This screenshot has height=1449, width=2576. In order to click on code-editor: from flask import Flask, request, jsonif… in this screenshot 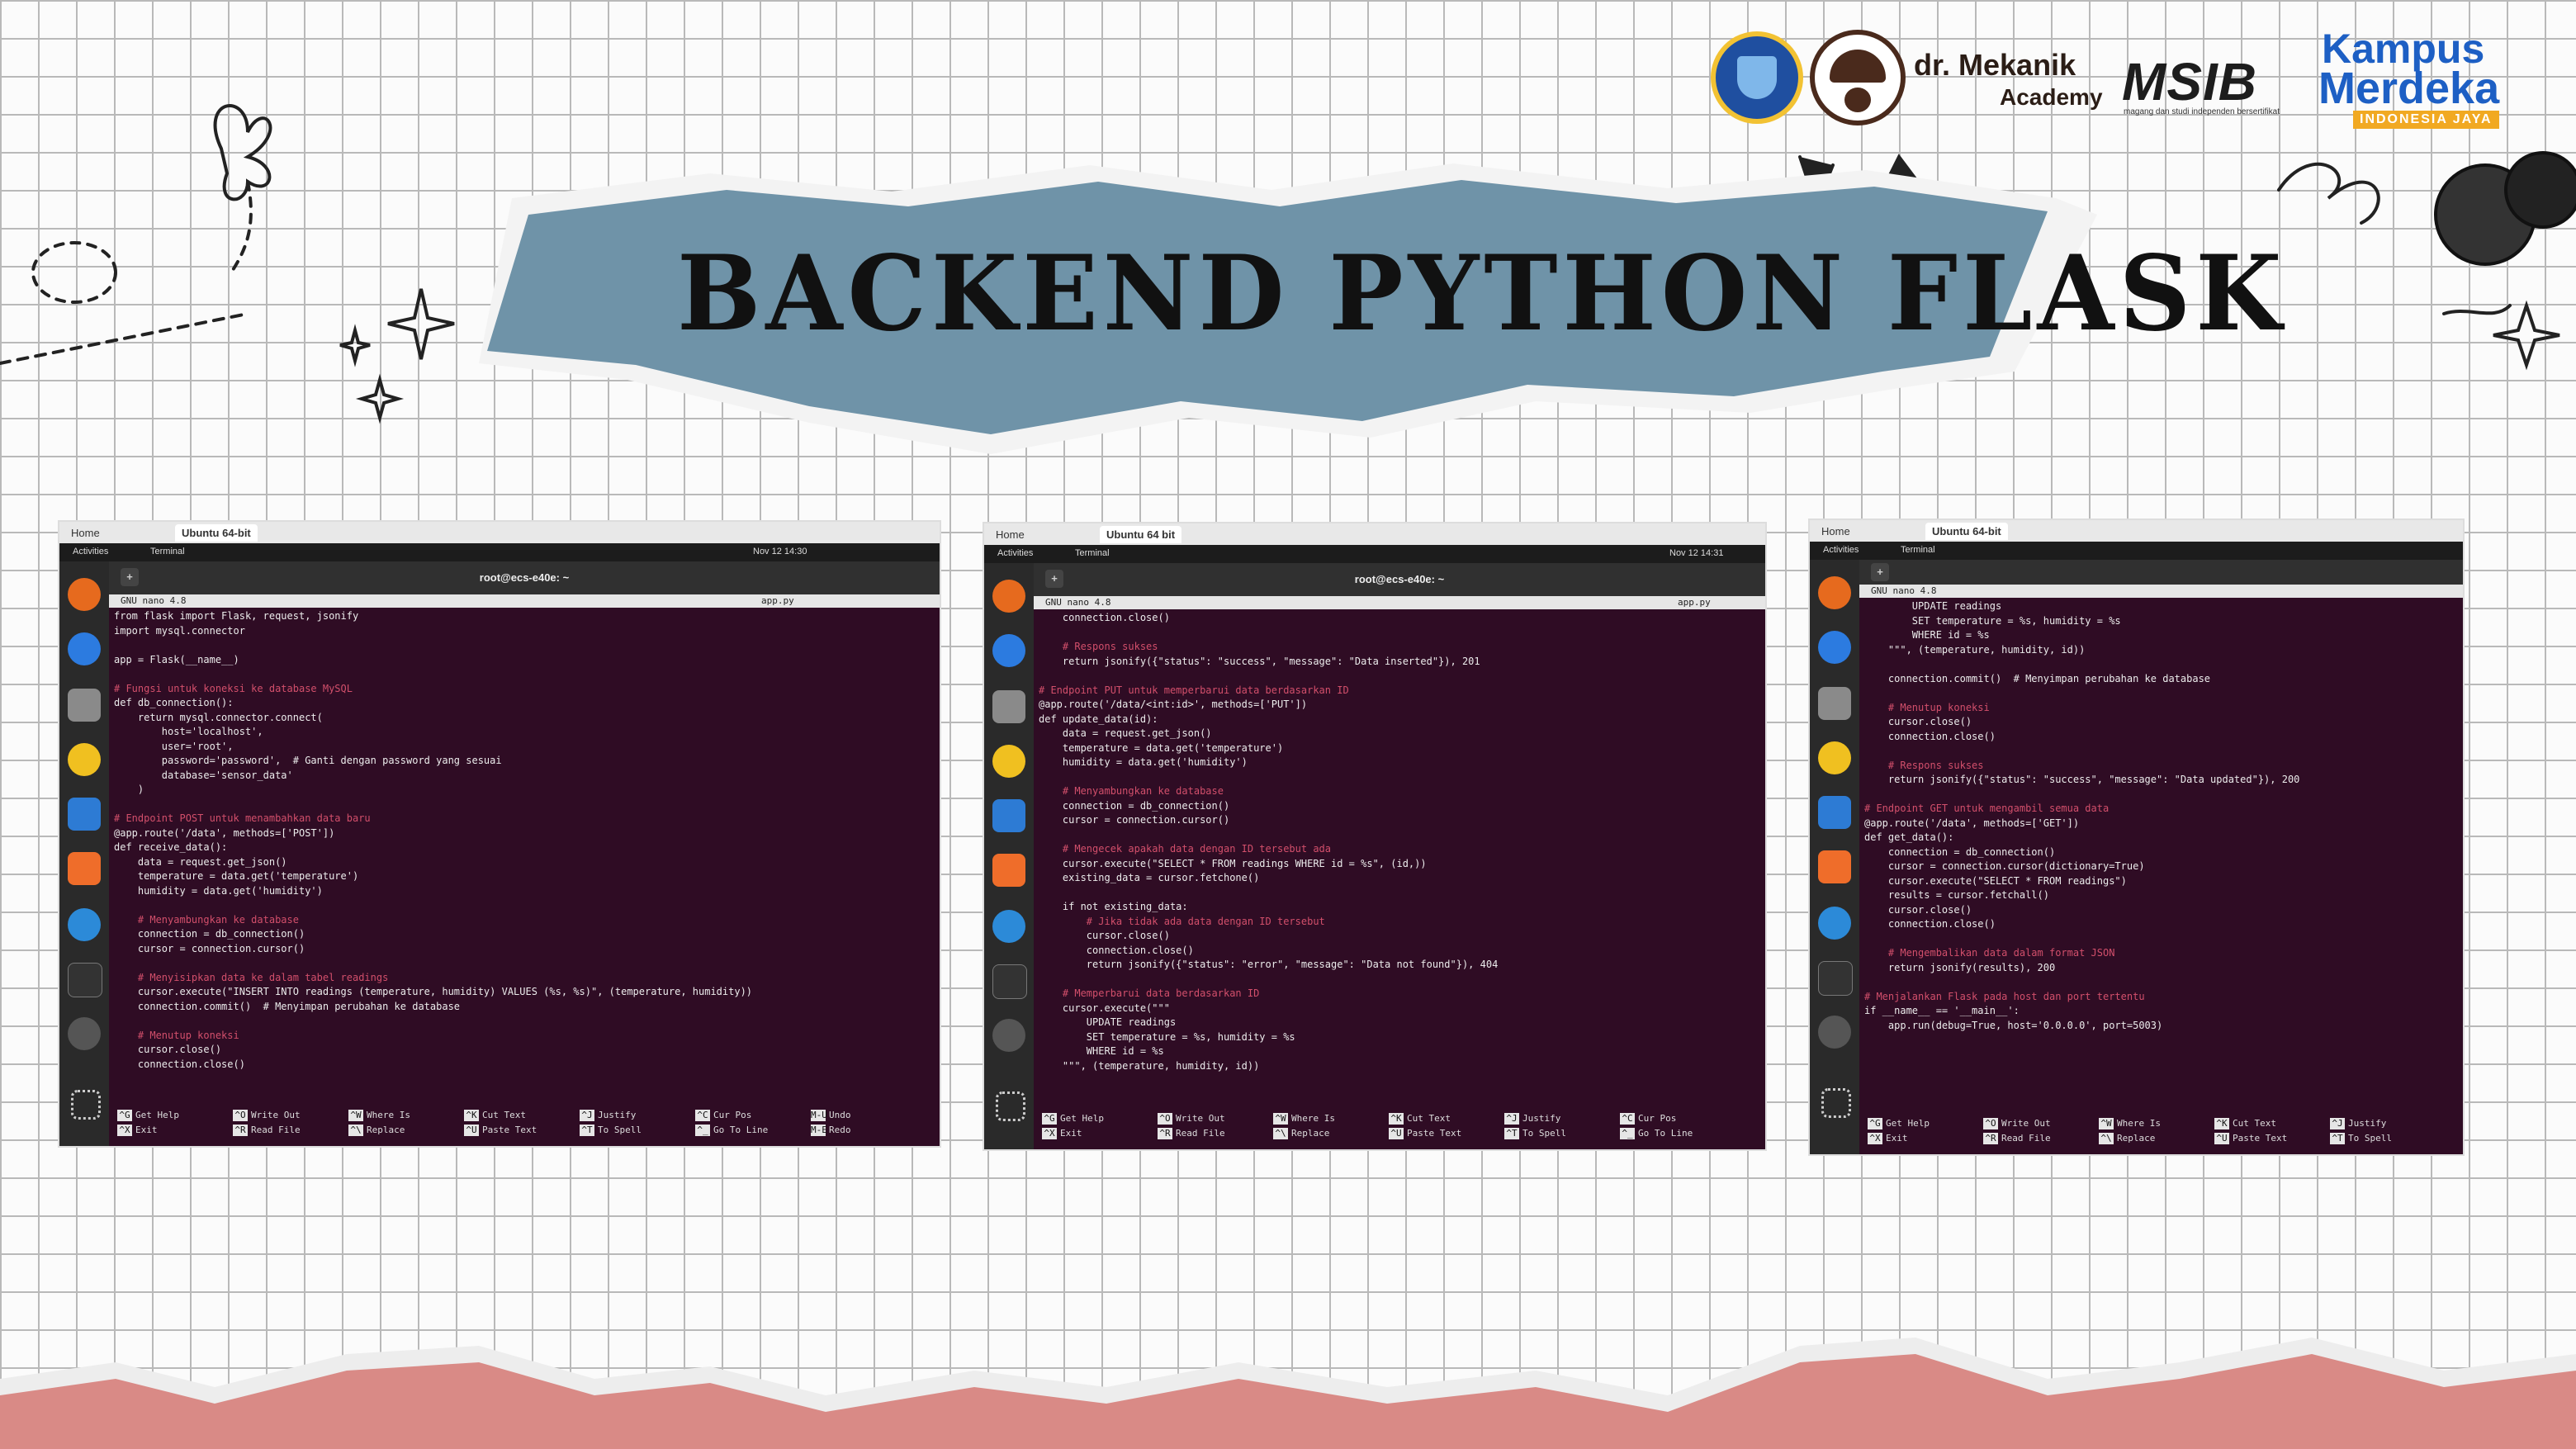, I will do `click(524, 856)`.